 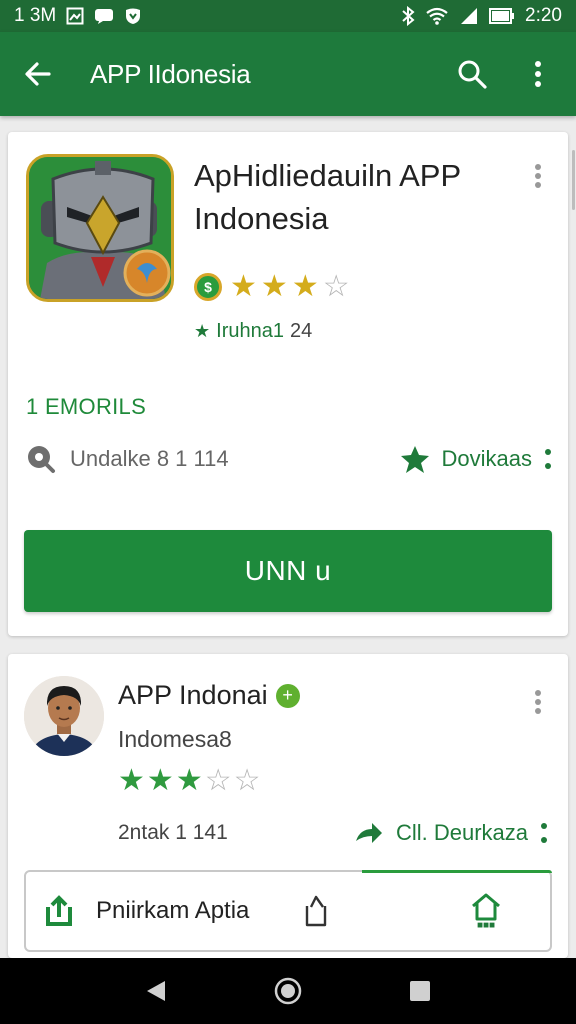 I want to click on developer-subtitle: Indomesa8, so click(x=175, y=739).